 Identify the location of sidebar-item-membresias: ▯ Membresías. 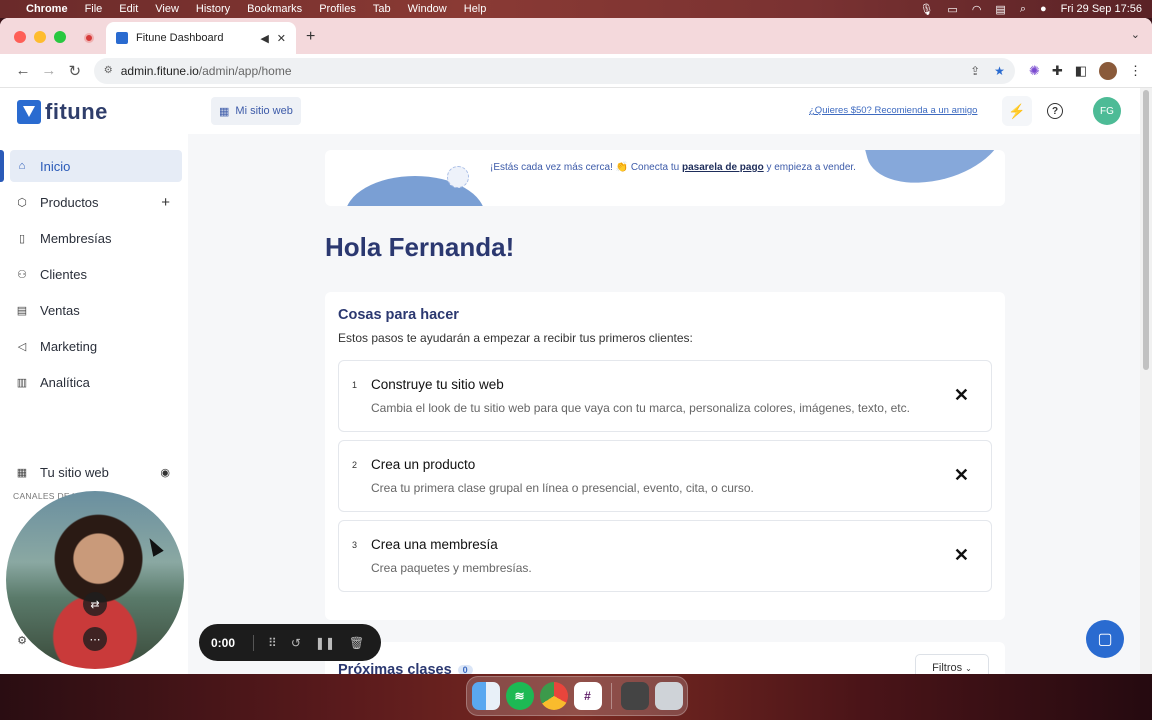
(96, 238).